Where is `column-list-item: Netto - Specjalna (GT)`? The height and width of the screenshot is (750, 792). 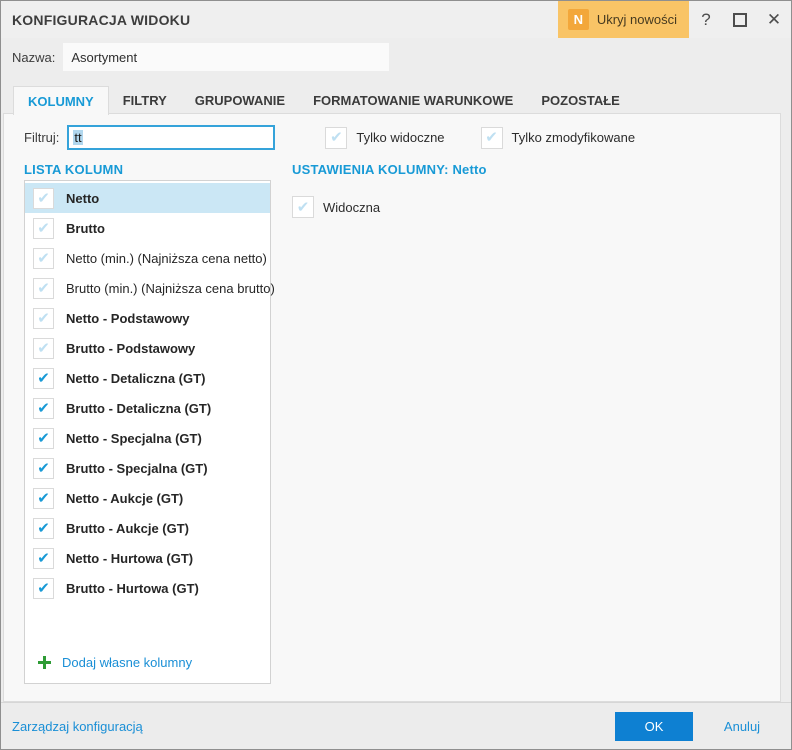 column-list-item: Netto - Specjalna (GT) is located at coordinates (147, 438).